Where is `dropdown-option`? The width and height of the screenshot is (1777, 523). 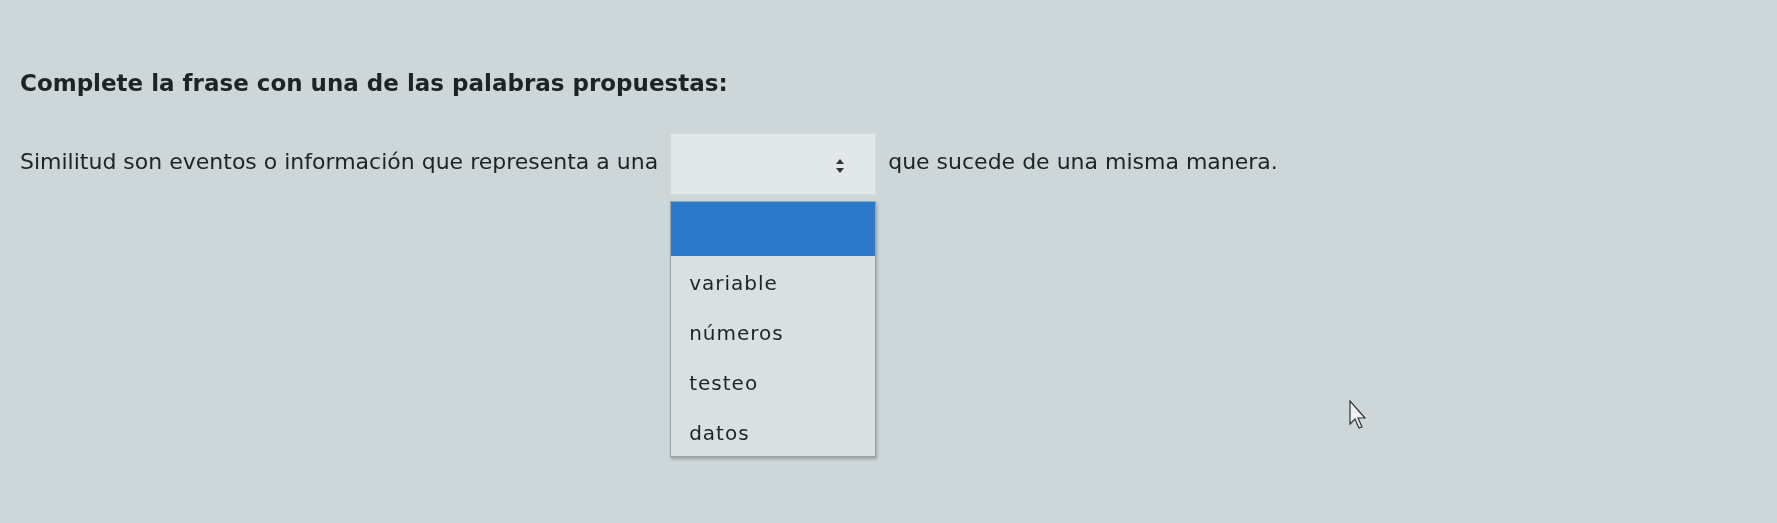 dropdown-option is located at coordinates (773, 228).